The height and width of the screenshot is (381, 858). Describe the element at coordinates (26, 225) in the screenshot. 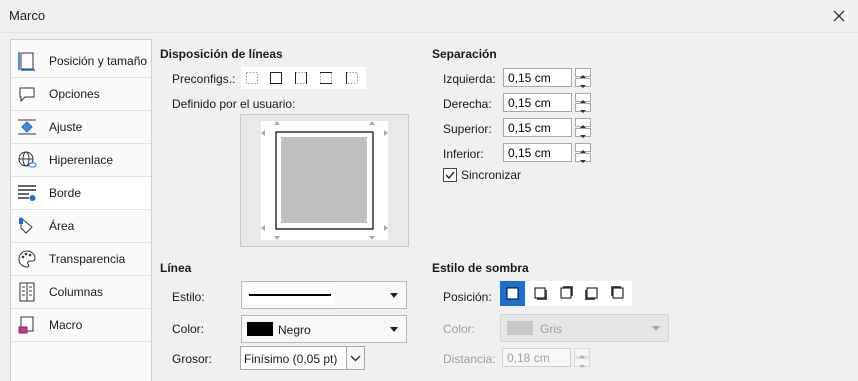

I see `paint-bucket-icon` at that location.